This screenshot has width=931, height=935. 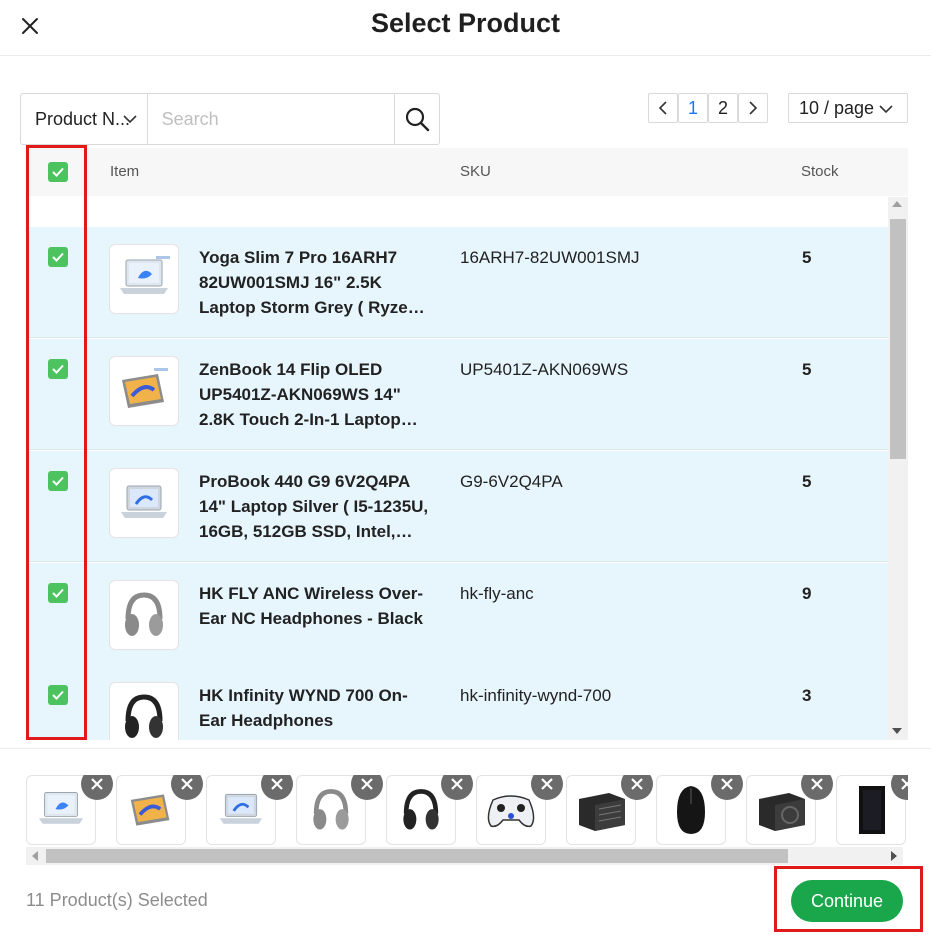 What do you see at coordinates (303, 708) in the screenshot?
I see `item-name: HK Infinity WYND 700 On-Ear Headphones` at bounding box center [303, 708].